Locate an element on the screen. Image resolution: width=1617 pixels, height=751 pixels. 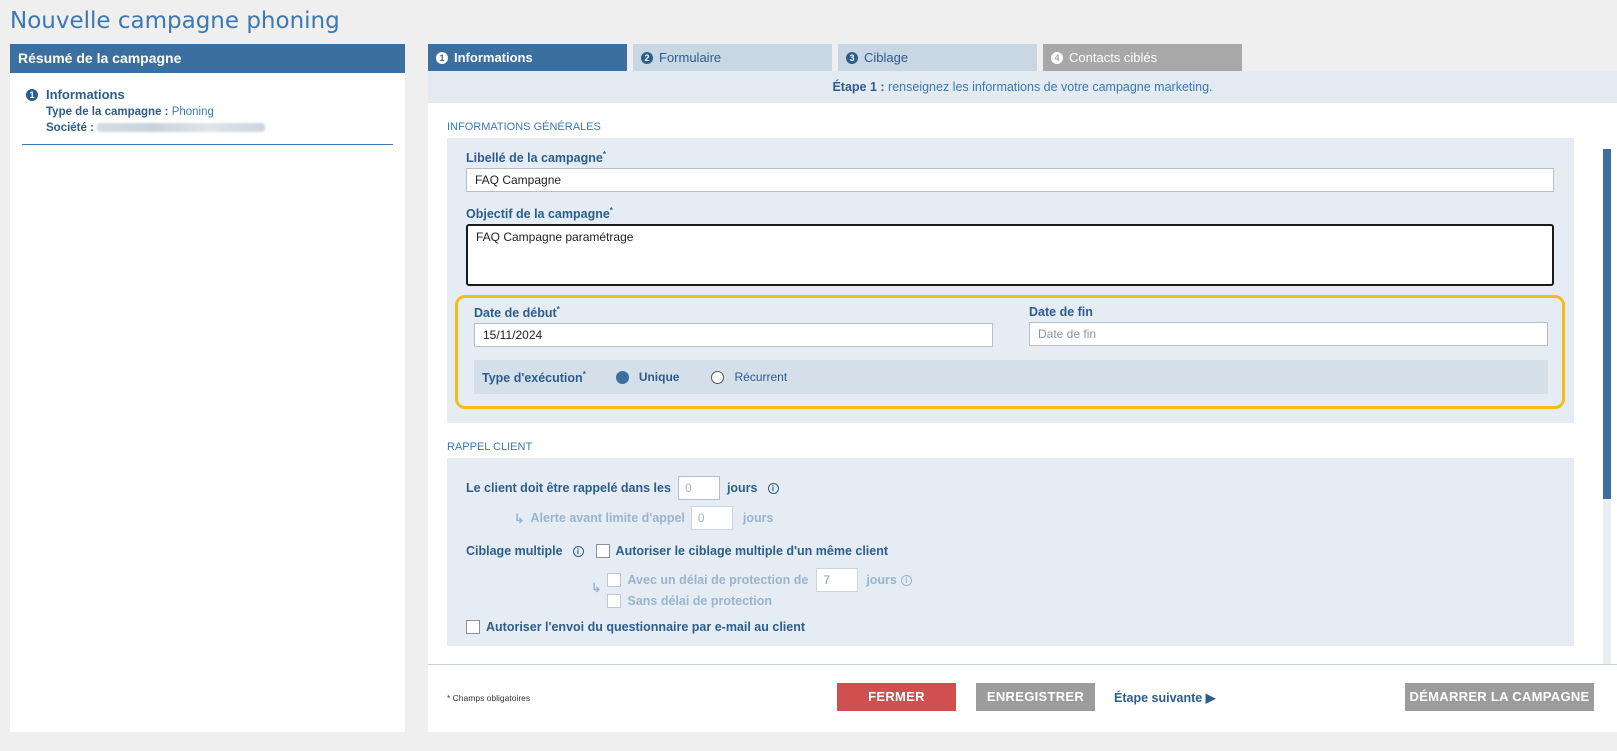
execution-type-row: Type d'exécution* Unique Récurrent is located at coordinates (1011, 377).